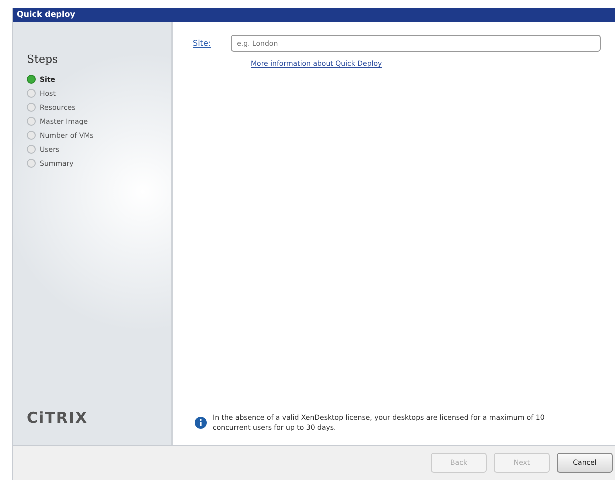 Image resolution: width=615 pixels, height=480 pixels. What do you see at coordinates (201, 423) in the screenshot?
I see `info-icon` at bounding box center [201, 423].